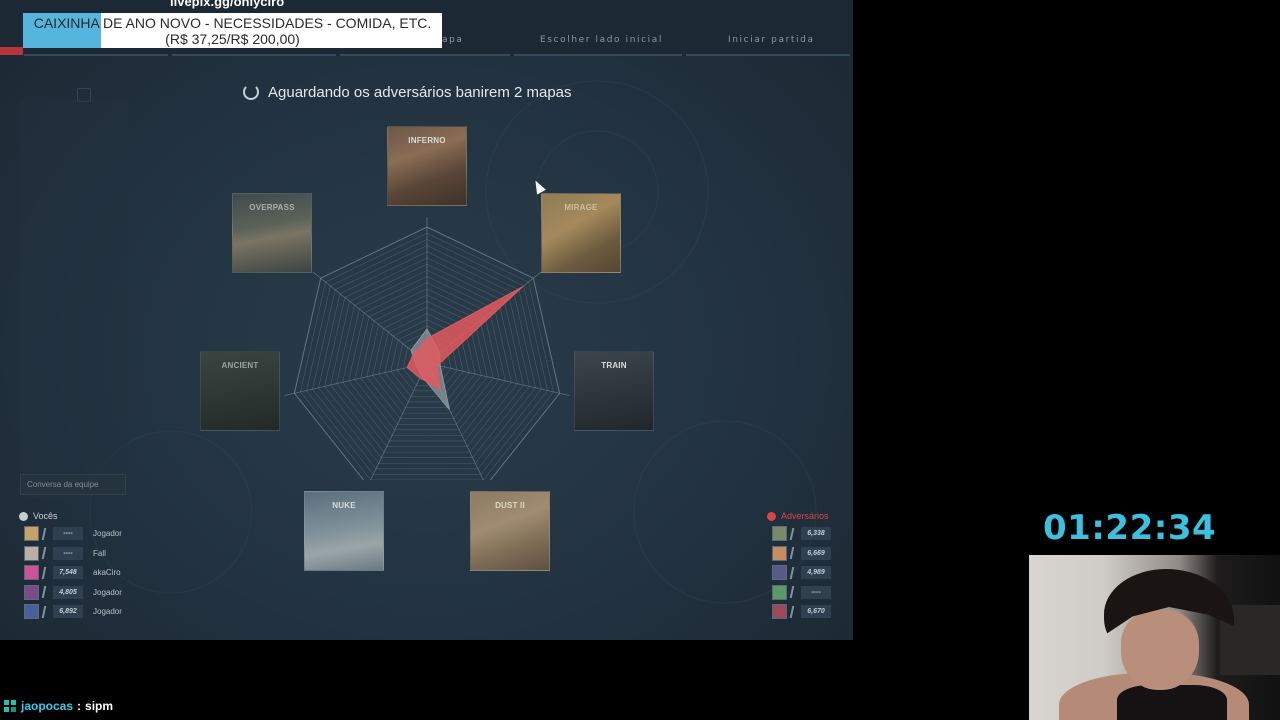 The width and height of the screenshot is (1280, 720). What do you see at coordinates (240, 391) in the screenshot?
I see `map-card-ancient: ANCIENT` at bounding box center [240, 391].